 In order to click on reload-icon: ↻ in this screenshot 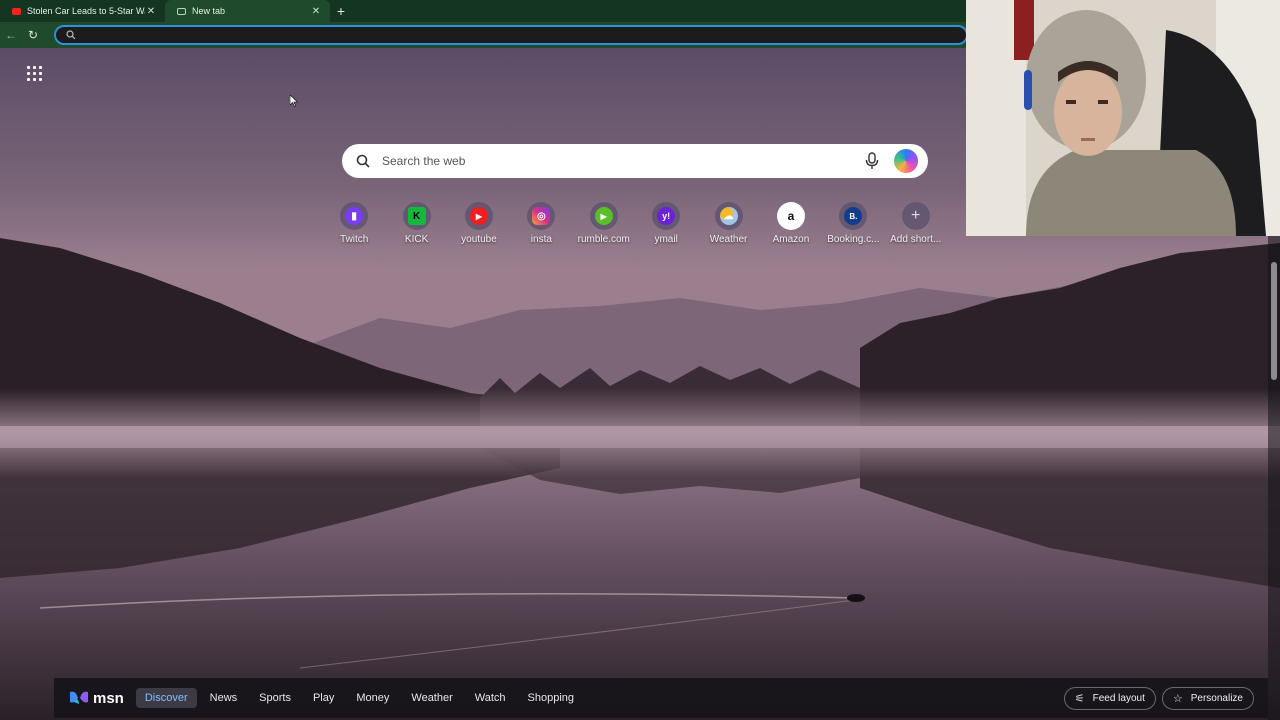, I will do `click(33, 35)`.